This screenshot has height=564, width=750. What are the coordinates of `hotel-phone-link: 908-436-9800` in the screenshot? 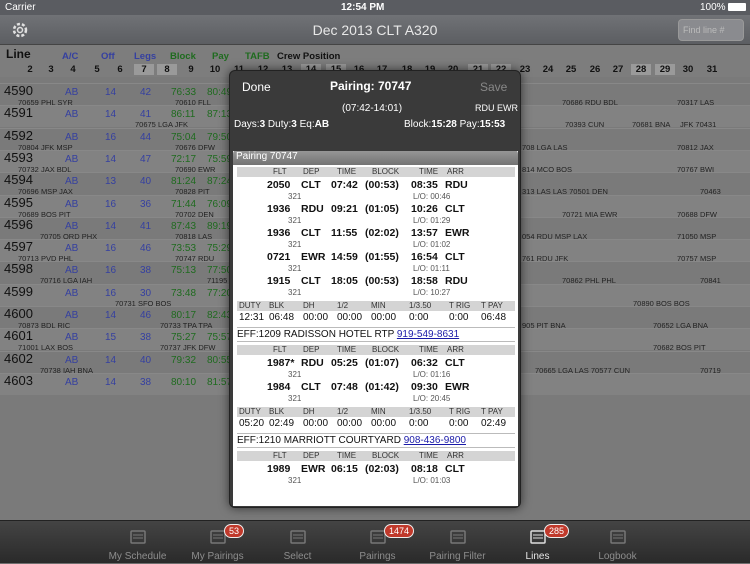 It's located at (435, 440).